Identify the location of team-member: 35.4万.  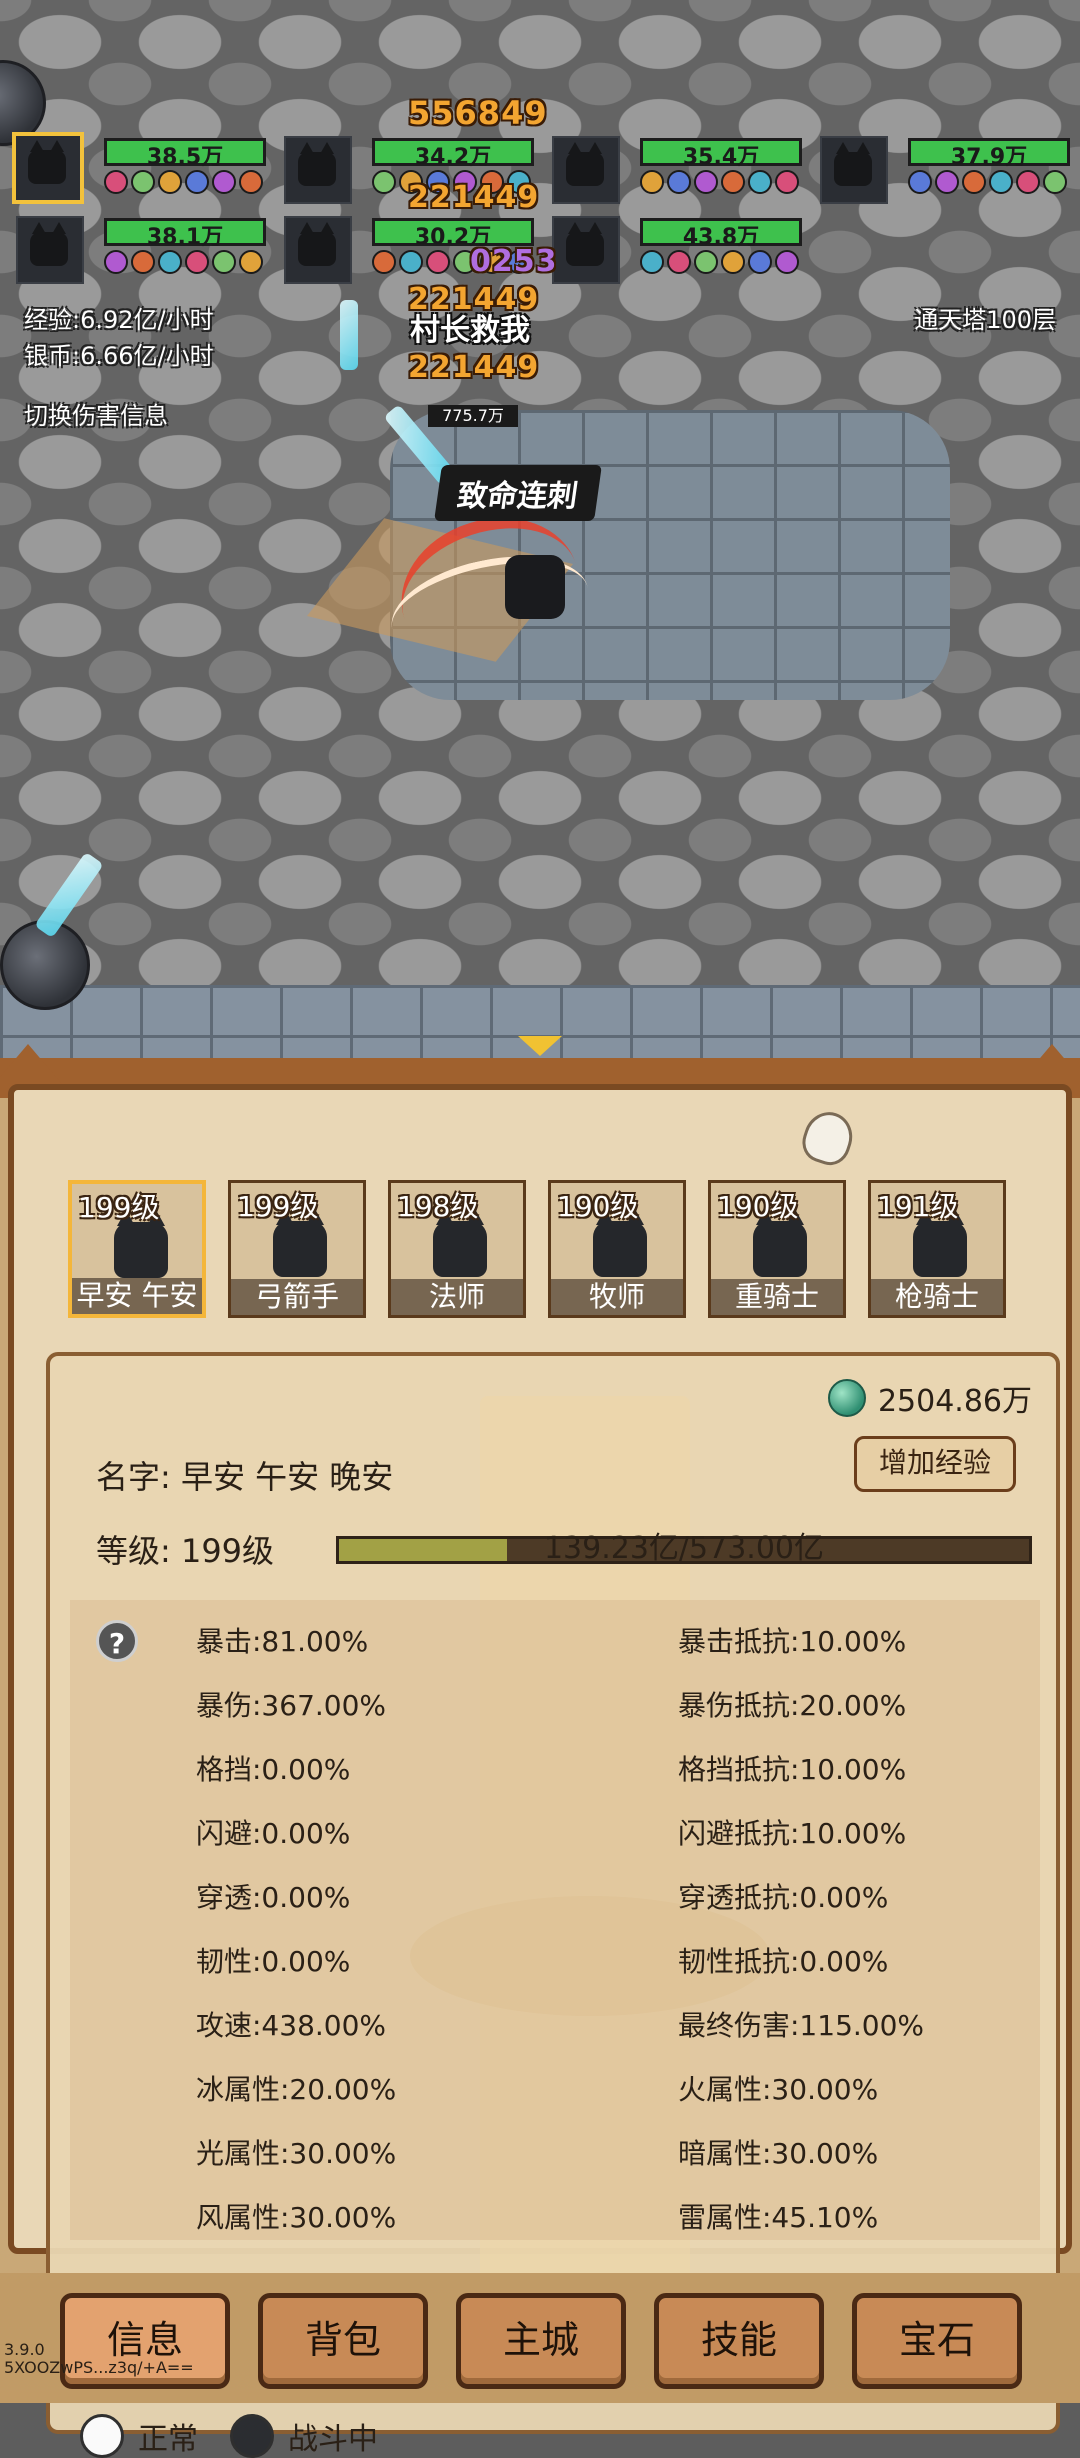
(682, 176).